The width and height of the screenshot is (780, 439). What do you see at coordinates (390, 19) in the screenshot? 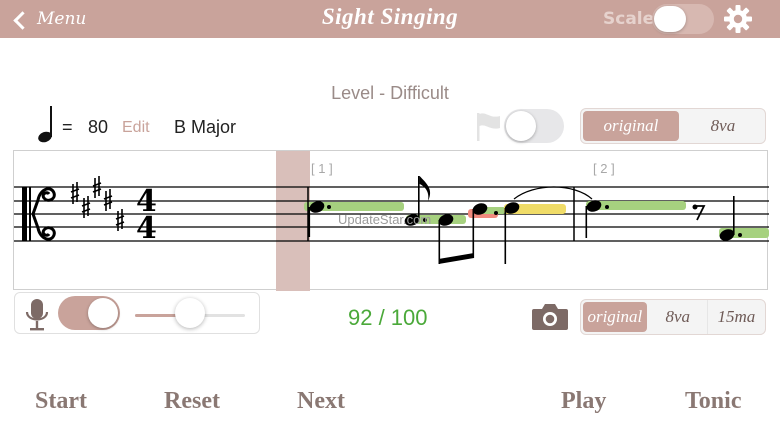
I see `header-bar: Menu Sight Singing Scale` at bounding box center [390, 19].